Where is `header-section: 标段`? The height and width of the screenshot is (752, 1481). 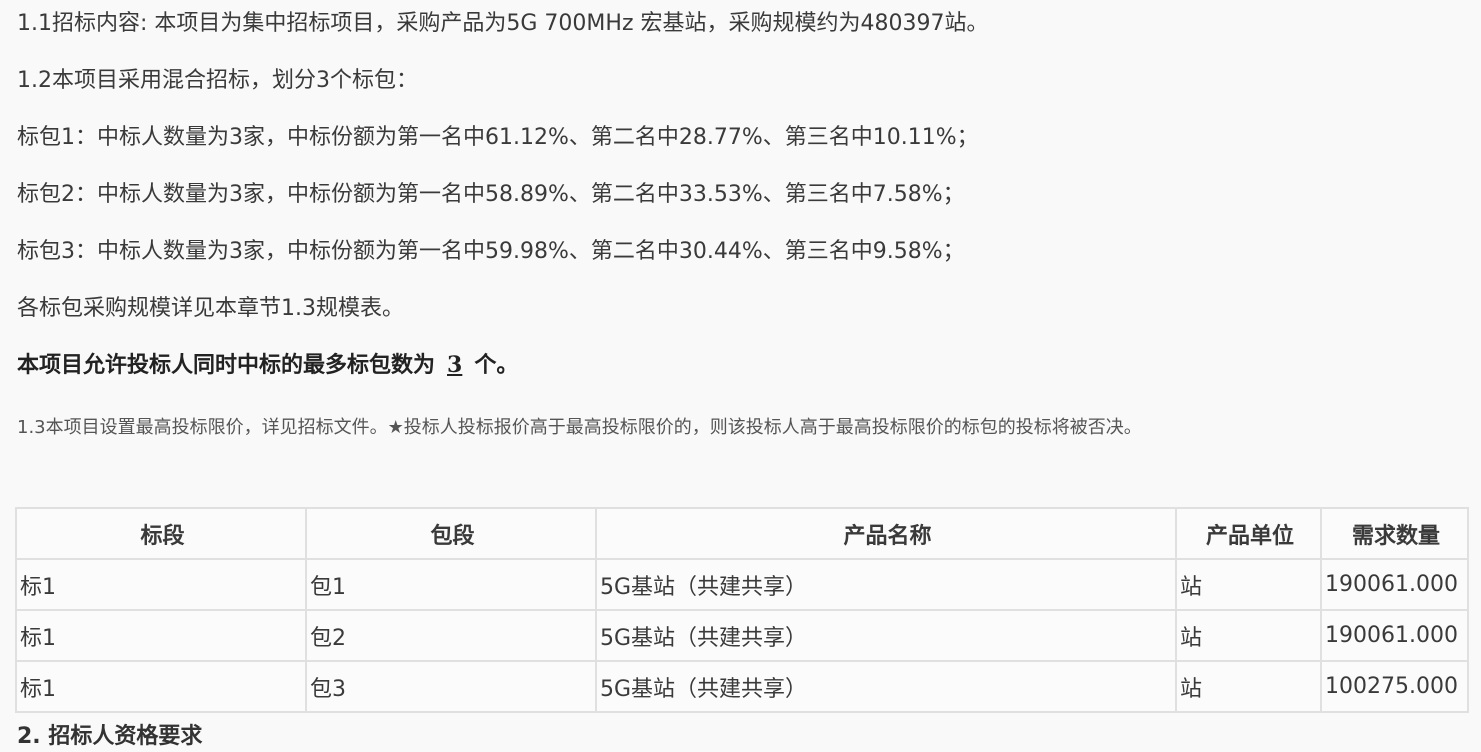 header-section: 标段 is located at coordinates (161, 533).